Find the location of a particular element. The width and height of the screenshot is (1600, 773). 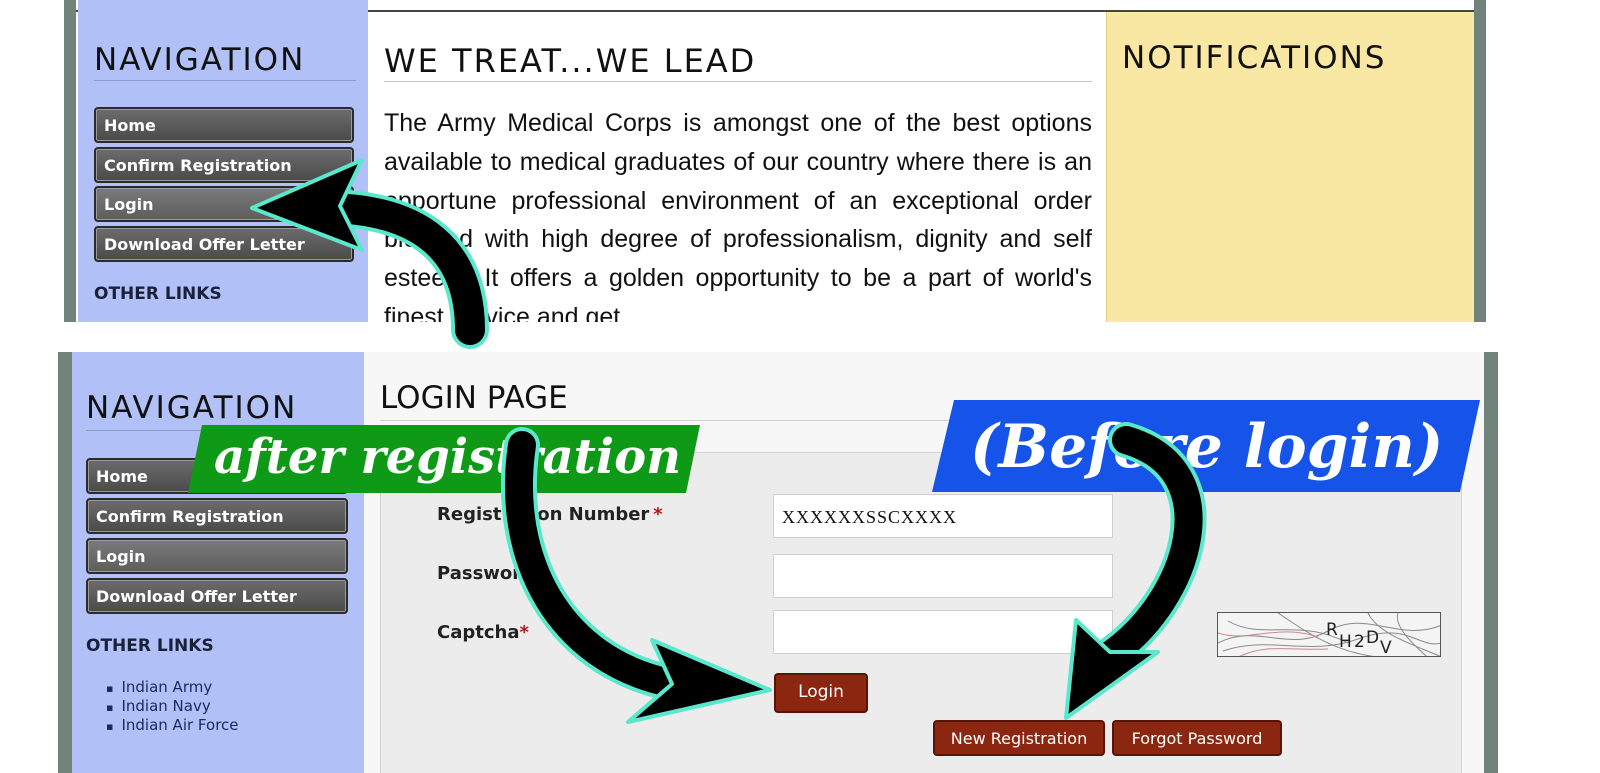

notifications-column: NOTIFICATIONS is located at coordinates (1290, 167).